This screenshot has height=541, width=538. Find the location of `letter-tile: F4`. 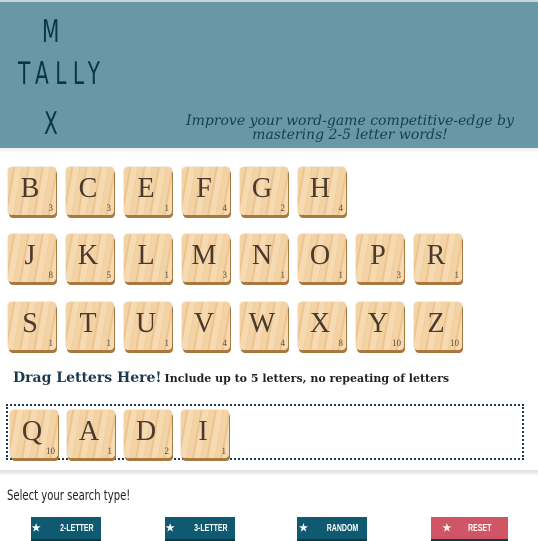

letter-tile: F4 is located at coordinates (206, 191).